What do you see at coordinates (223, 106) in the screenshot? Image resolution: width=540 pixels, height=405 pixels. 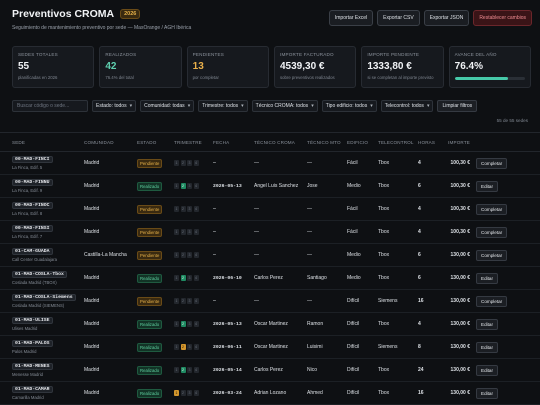 I see `filter-select: Trimestre: todos ▾` at bounding box center [223, 106].